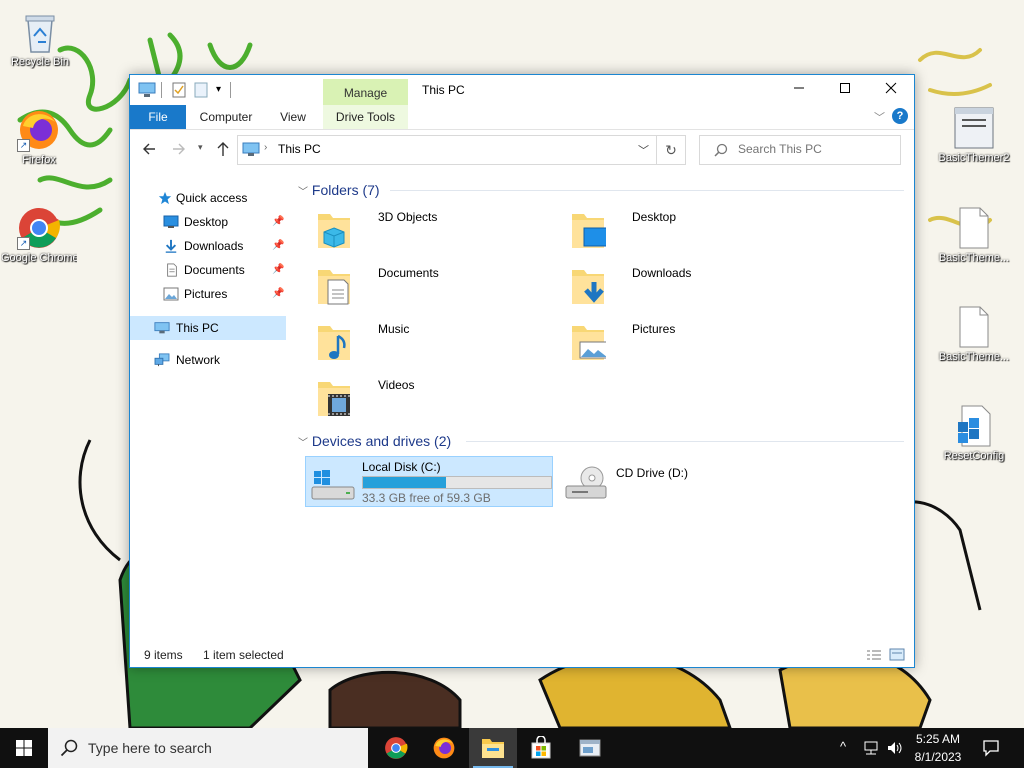 The image size is (1024, 768). I want to click on volume-icon, so click(895, 748).